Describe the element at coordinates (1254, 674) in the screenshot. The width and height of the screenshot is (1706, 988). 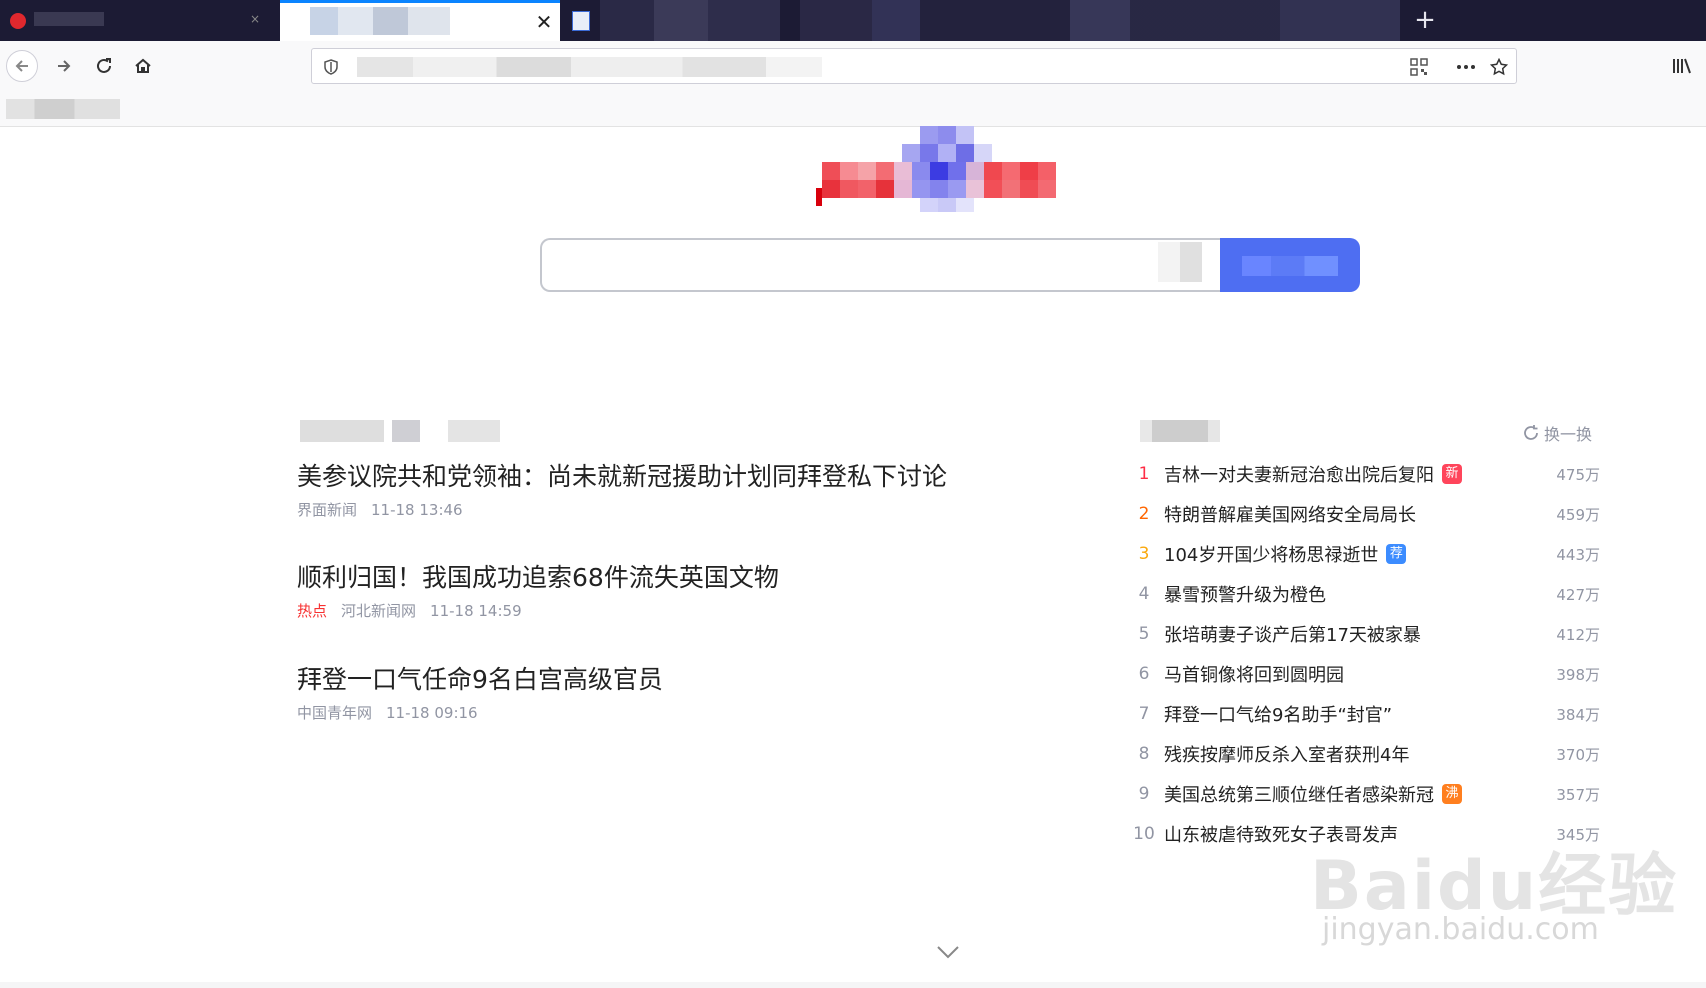
I see `hot-title: 马首铜像将回到圆明园` at that location.